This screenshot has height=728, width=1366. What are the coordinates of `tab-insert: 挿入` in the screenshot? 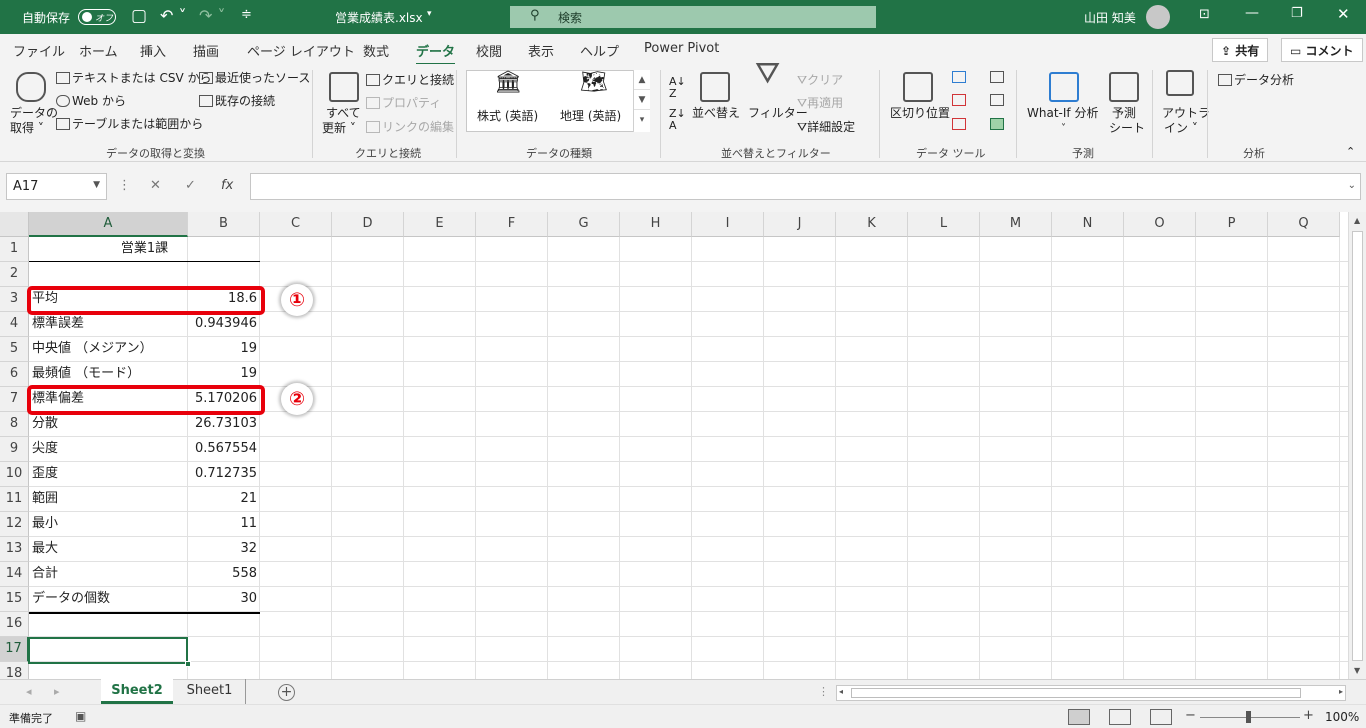 It's located at (153, 50).